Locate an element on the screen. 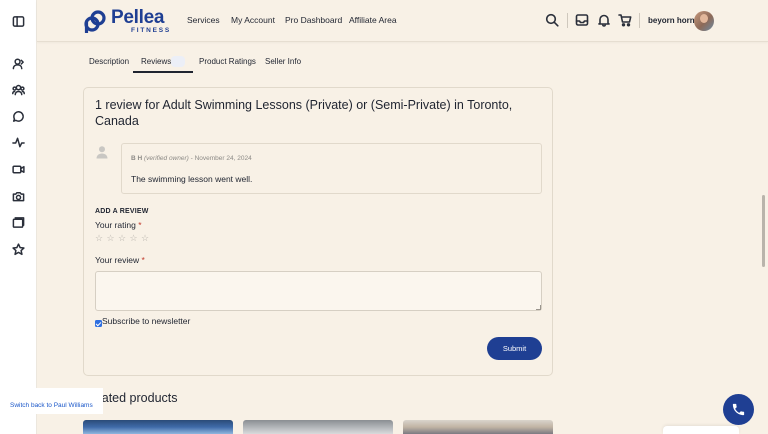 The width and height of the screenshot is (768, 434). phone-icon is located at coordinates (738, 409).